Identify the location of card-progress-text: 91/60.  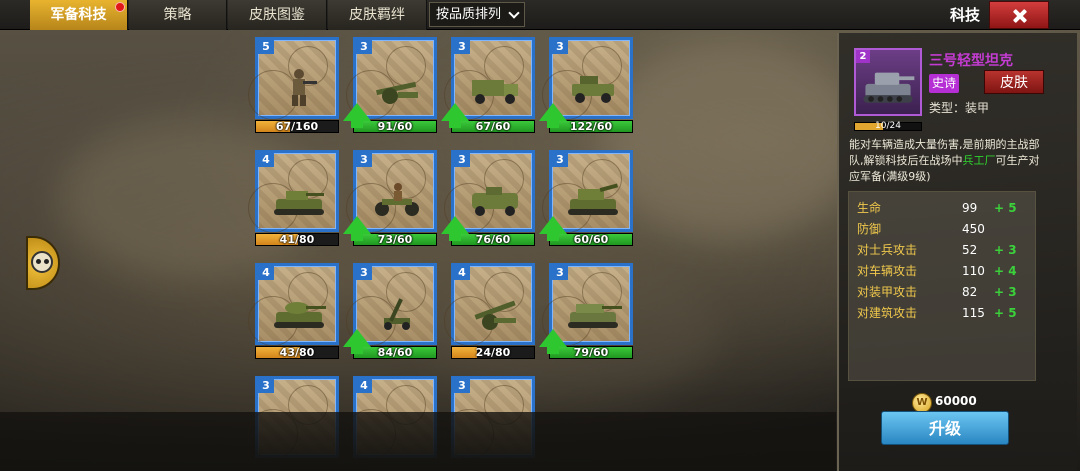
(395, 126).